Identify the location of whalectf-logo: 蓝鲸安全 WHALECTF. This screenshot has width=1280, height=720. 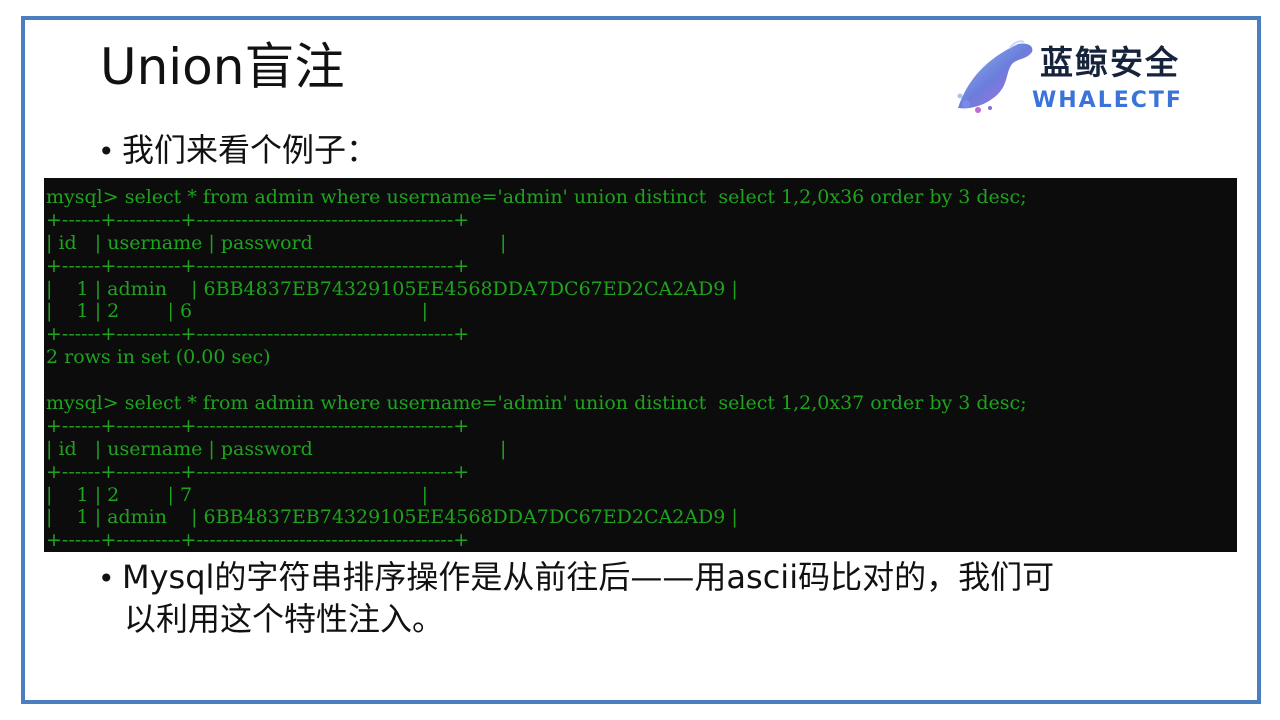
(1093, 78).